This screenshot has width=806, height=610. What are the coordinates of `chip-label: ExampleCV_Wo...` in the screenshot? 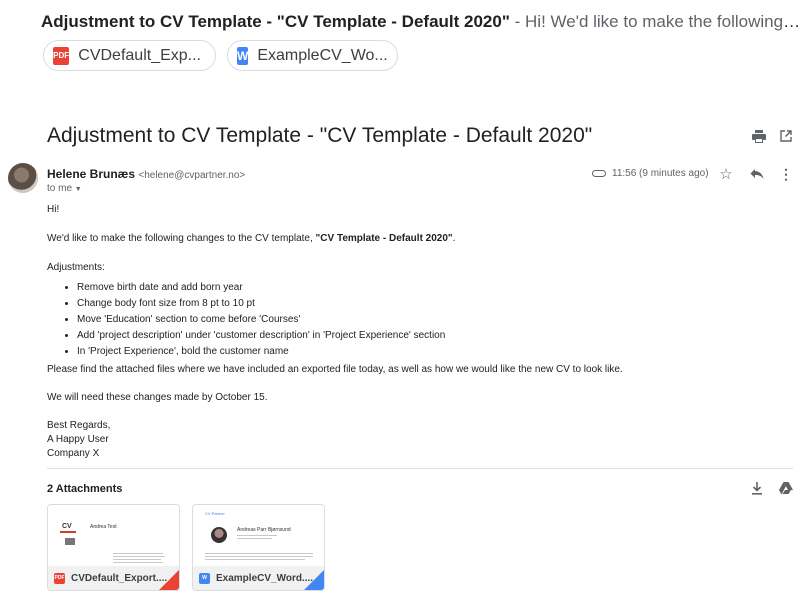 It's located at (322, 55).